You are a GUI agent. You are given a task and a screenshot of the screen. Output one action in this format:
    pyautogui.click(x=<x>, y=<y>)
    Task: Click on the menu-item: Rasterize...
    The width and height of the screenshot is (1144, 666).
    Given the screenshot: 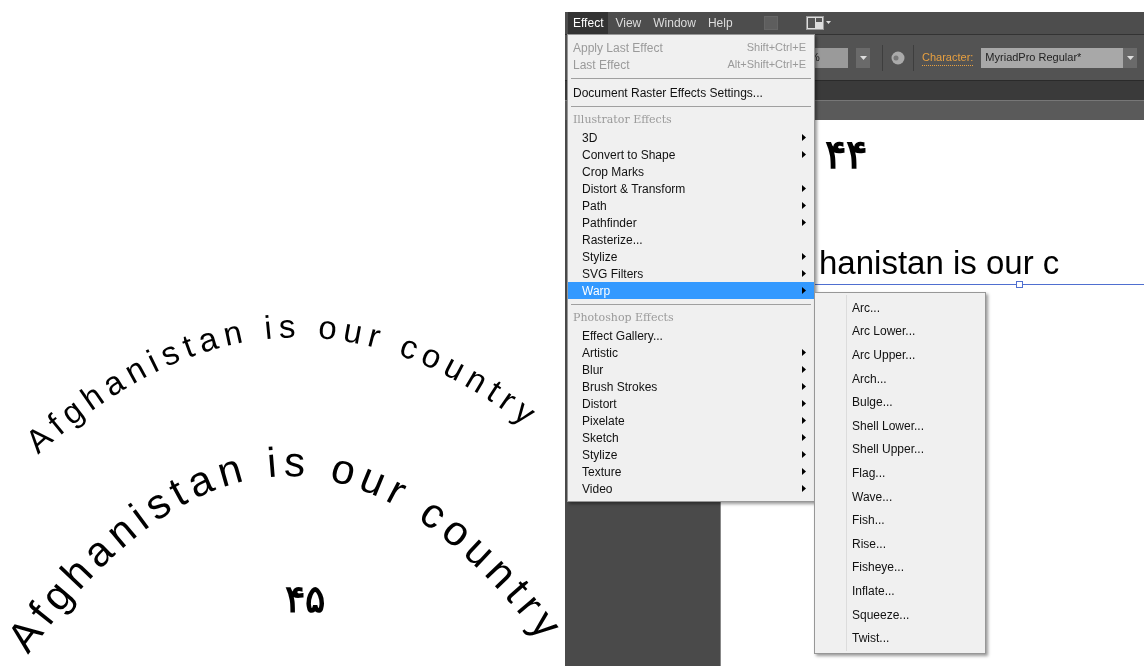 What is the action you would take?
    pyautogui.click(x=691, y=239)
    